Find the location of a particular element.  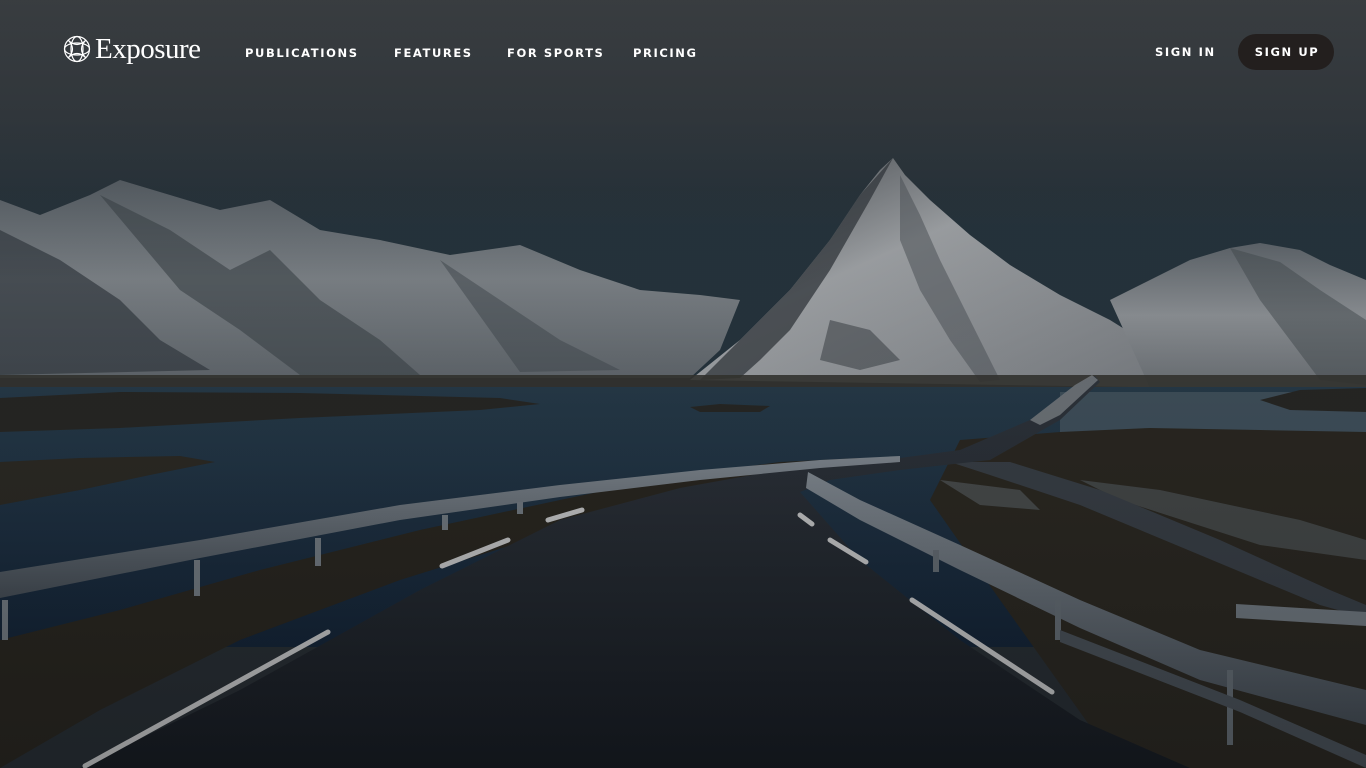

sign-up-button: SIGN UP is located at coordinates (1286, 52).